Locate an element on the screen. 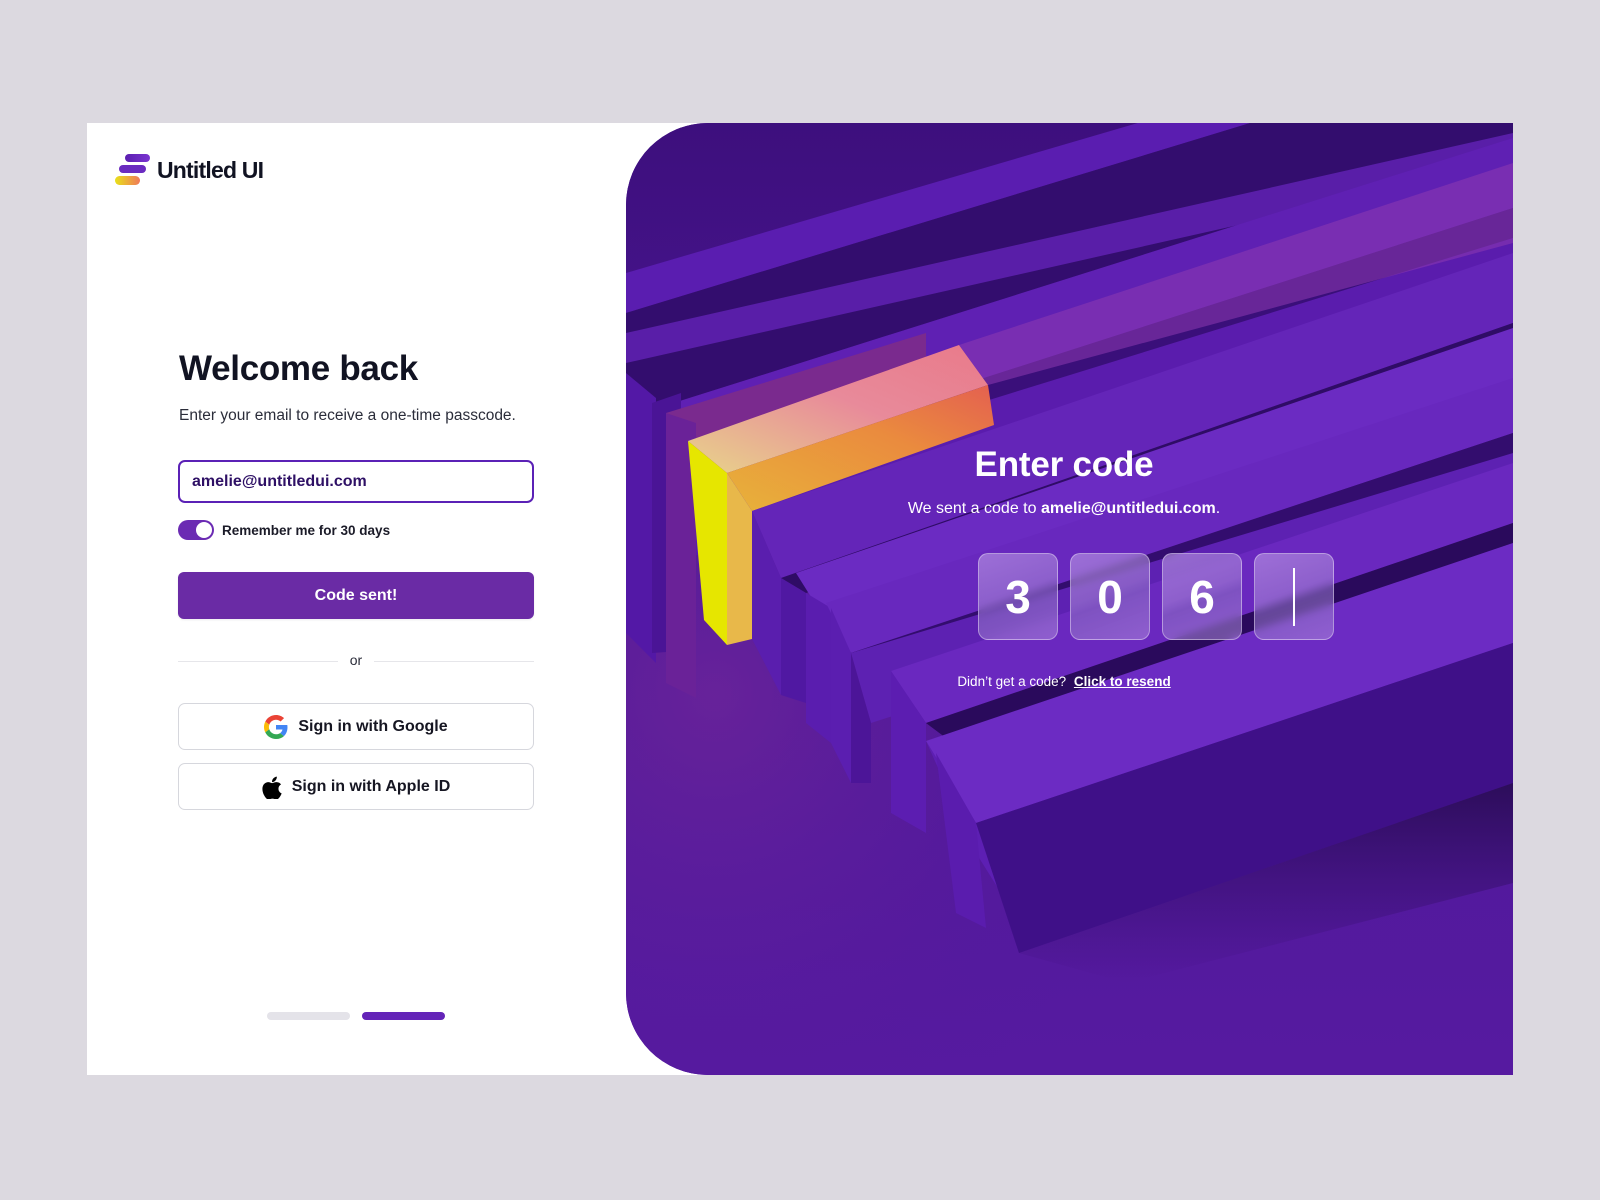  google-icon is located at coordinates (276, 726).